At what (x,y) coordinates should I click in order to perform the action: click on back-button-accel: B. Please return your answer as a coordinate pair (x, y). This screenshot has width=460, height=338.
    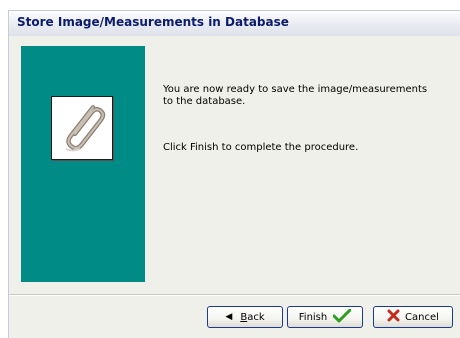
    Looking at the image, I should click on (244, 317).